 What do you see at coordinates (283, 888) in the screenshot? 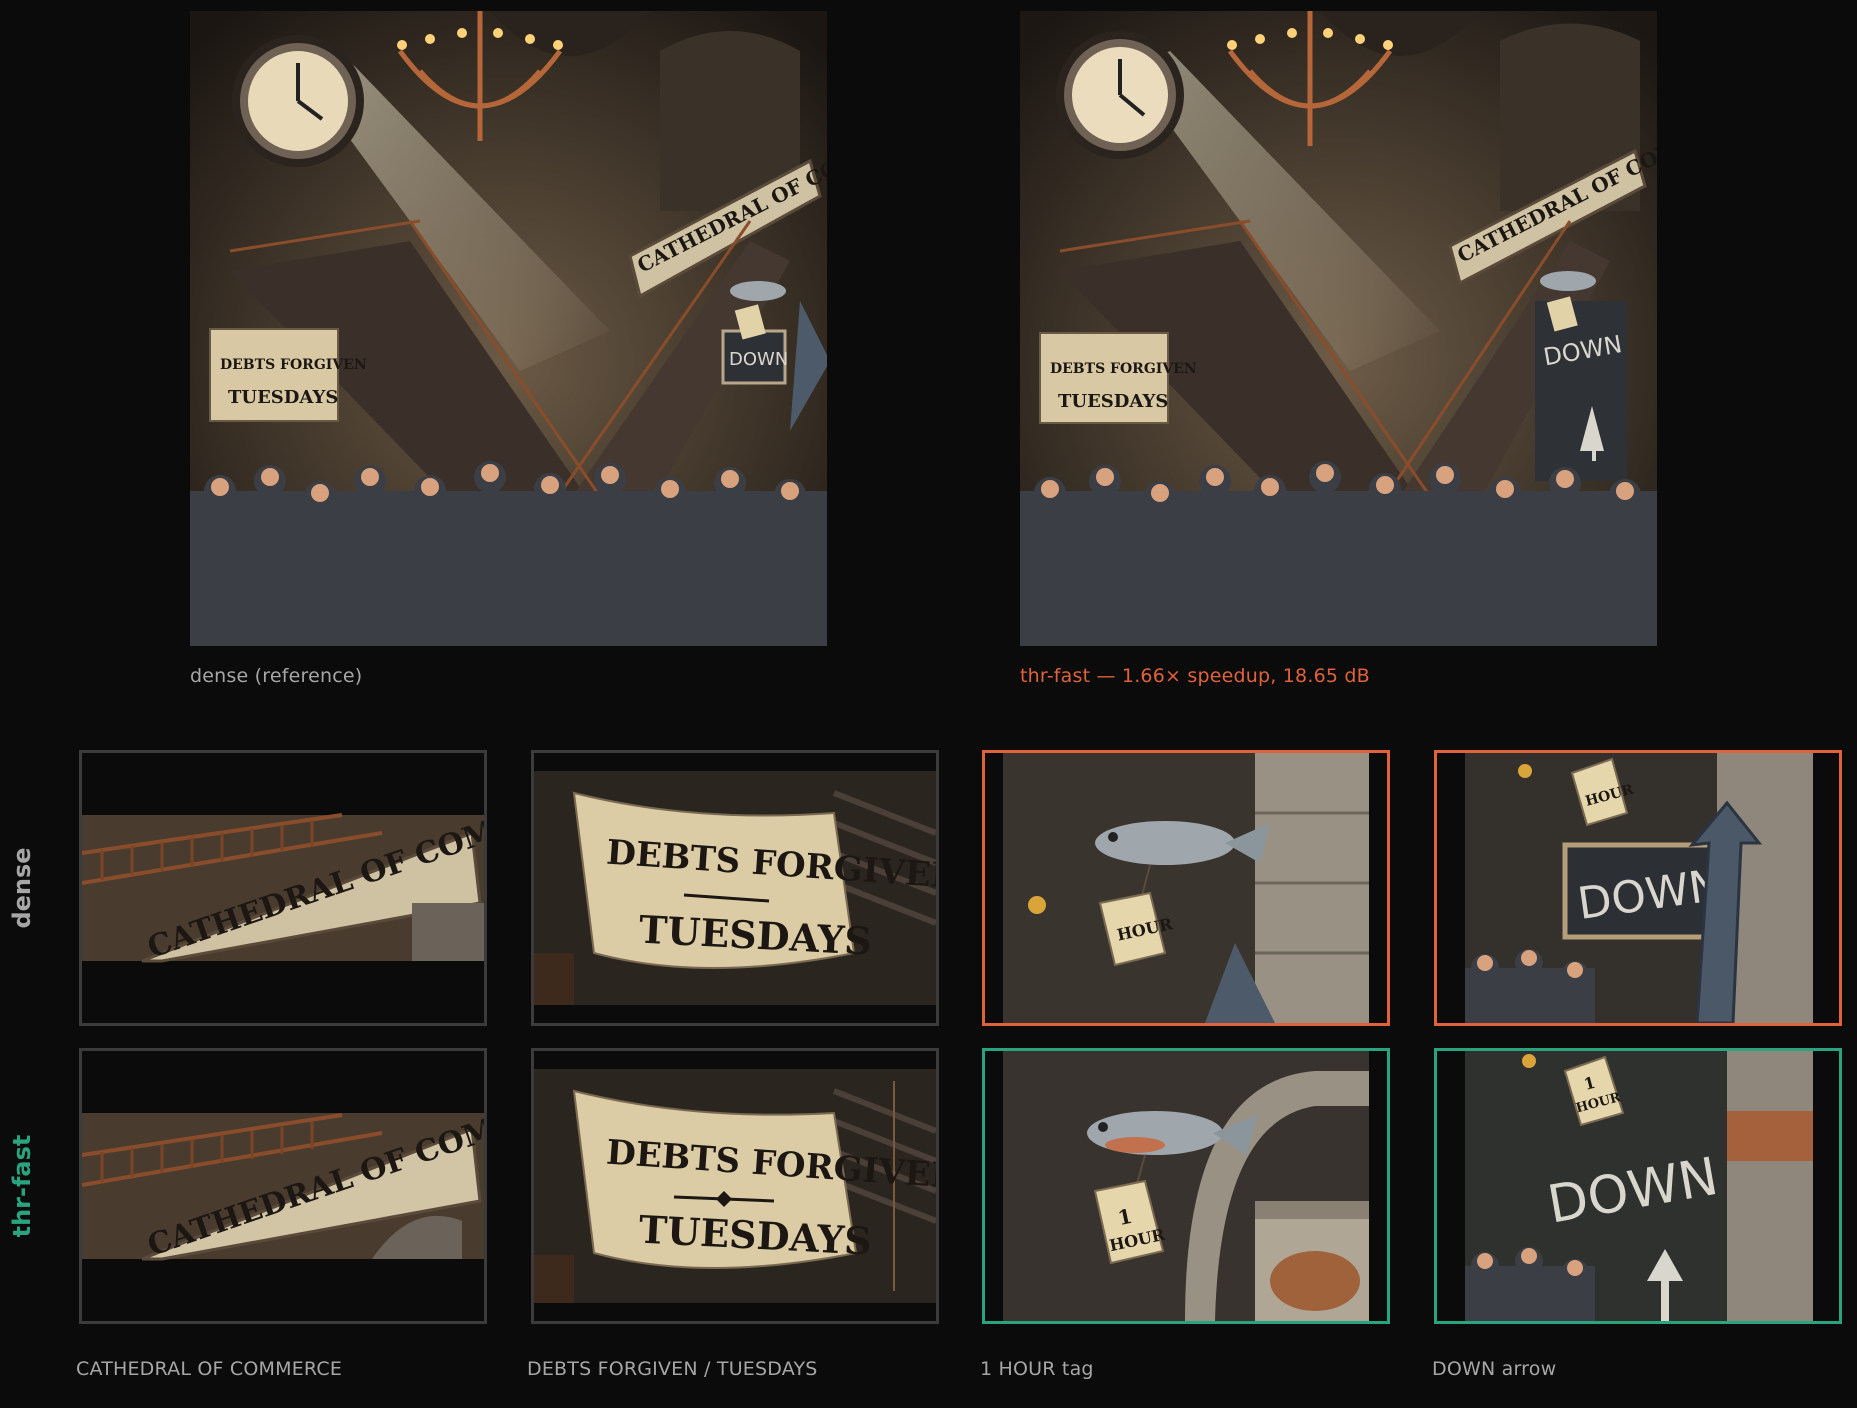
I see `crop-dense-cathedral: CATHEDRAL OF COMMERCE` at bounding box center [283, 888].